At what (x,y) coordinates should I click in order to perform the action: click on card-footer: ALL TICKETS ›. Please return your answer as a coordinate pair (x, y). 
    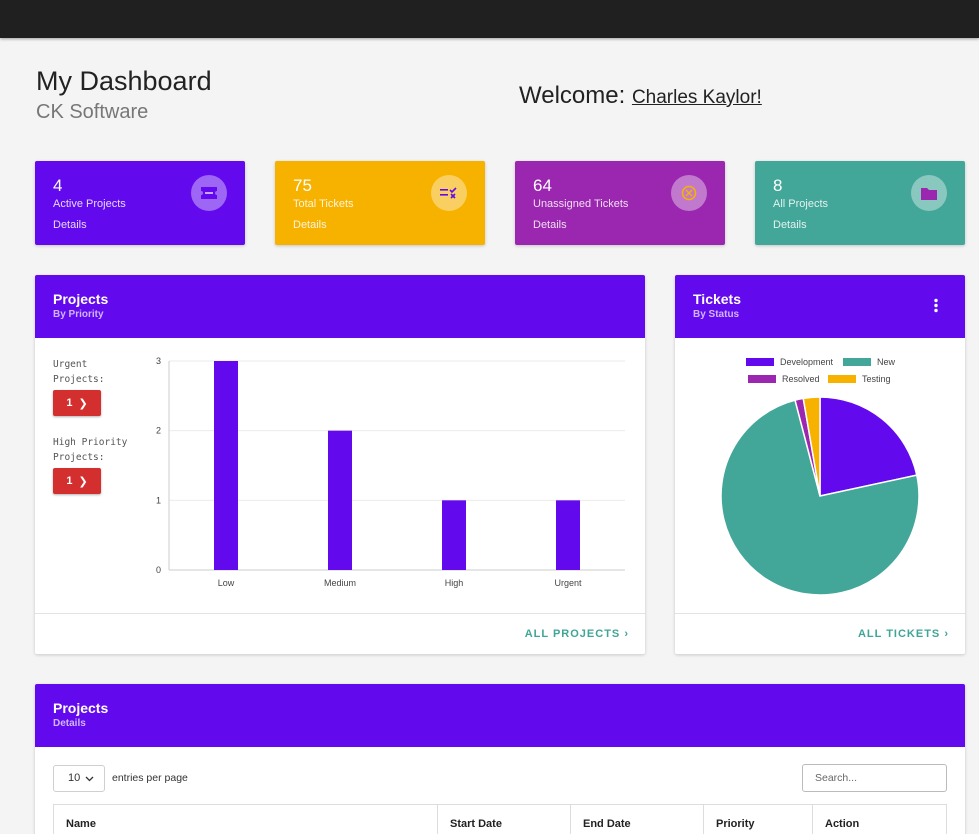
    Looking at the image, I should click on (820, 633).